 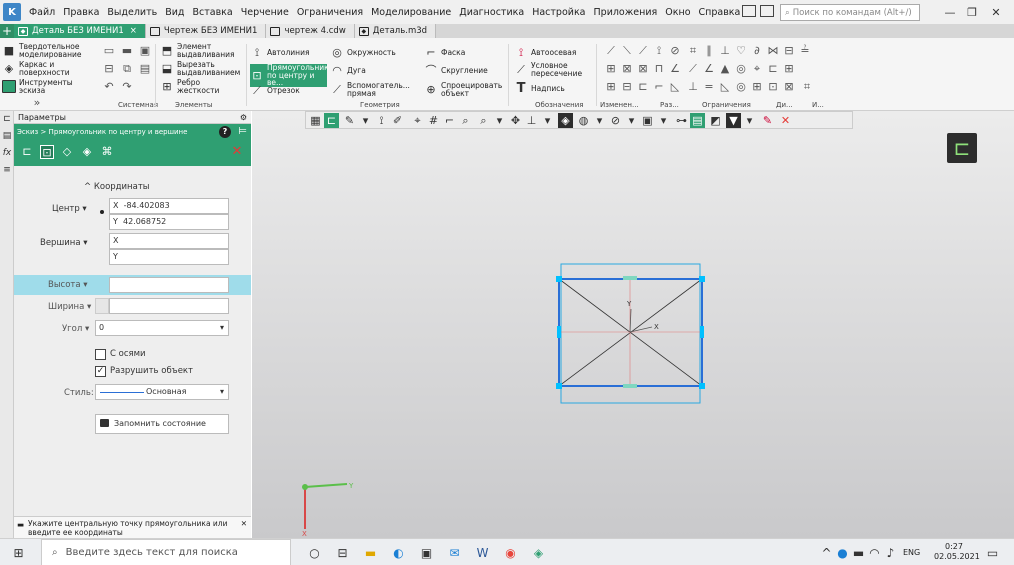 What do you see at coordinates (100, 354) in the screenshot?
I see `with-axes-checkbox` at bounding box center [100, 354].